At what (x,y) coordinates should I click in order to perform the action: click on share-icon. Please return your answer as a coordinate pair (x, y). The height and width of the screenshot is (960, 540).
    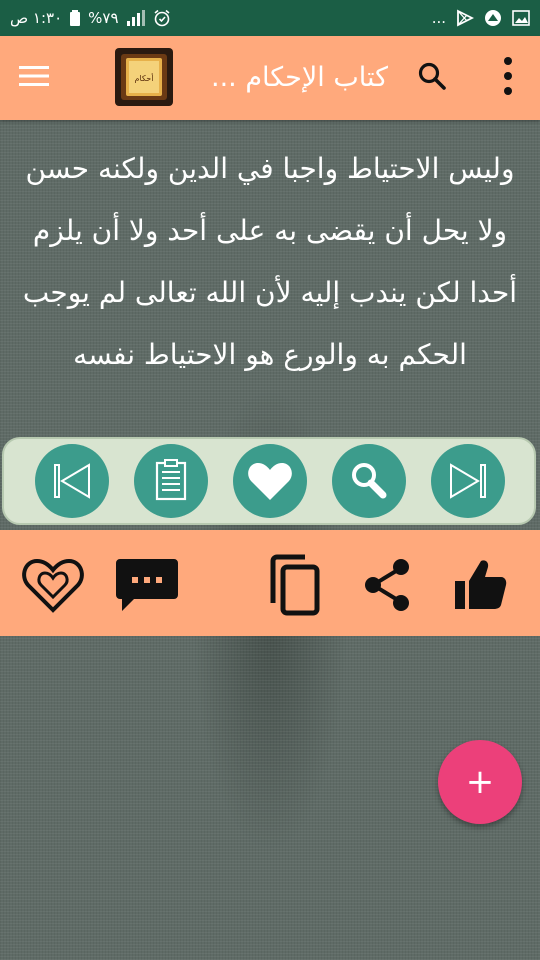
    Looking at the image, I should click on (387, 585).